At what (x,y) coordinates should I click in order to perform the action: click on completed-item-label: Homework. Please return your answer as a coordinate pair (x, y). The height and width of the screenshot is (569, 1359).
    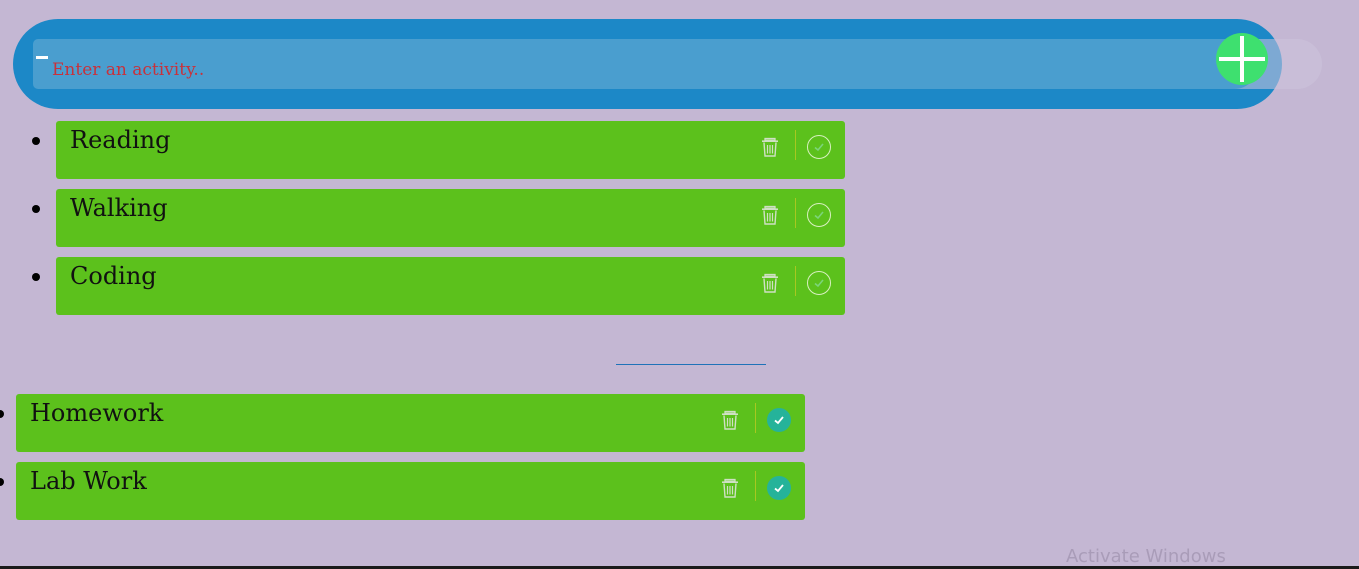
    Looking at the image, I should click on (97, 413).